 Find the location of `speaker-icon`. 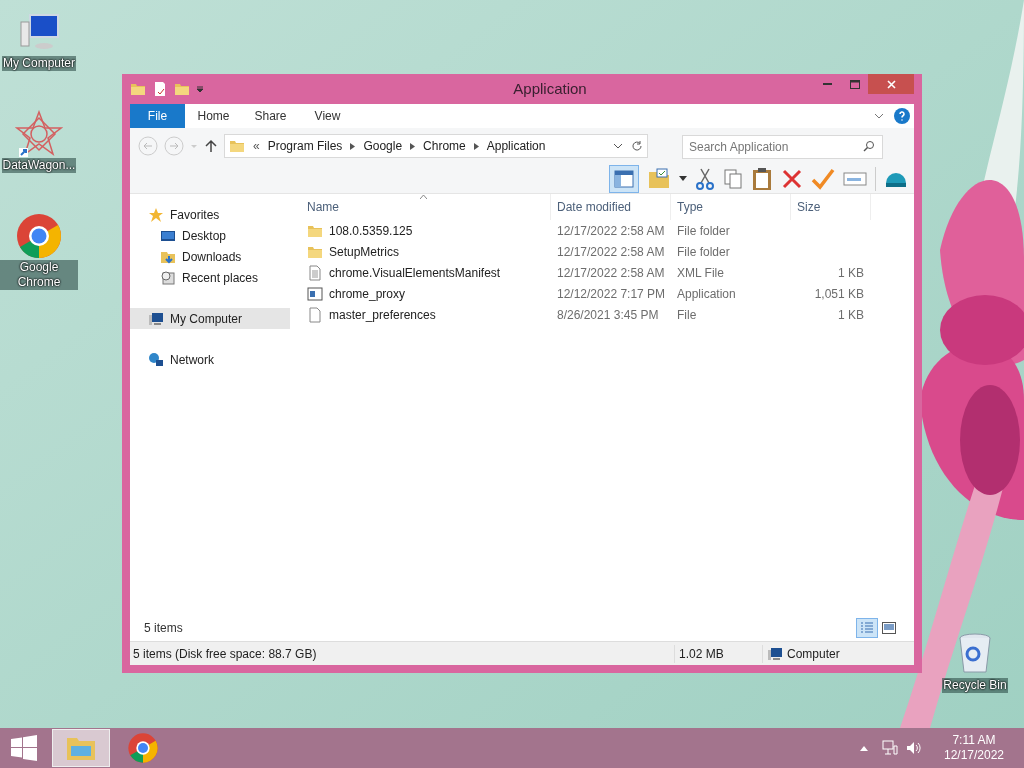

speaker-icon is located at coordinates (914, 748).